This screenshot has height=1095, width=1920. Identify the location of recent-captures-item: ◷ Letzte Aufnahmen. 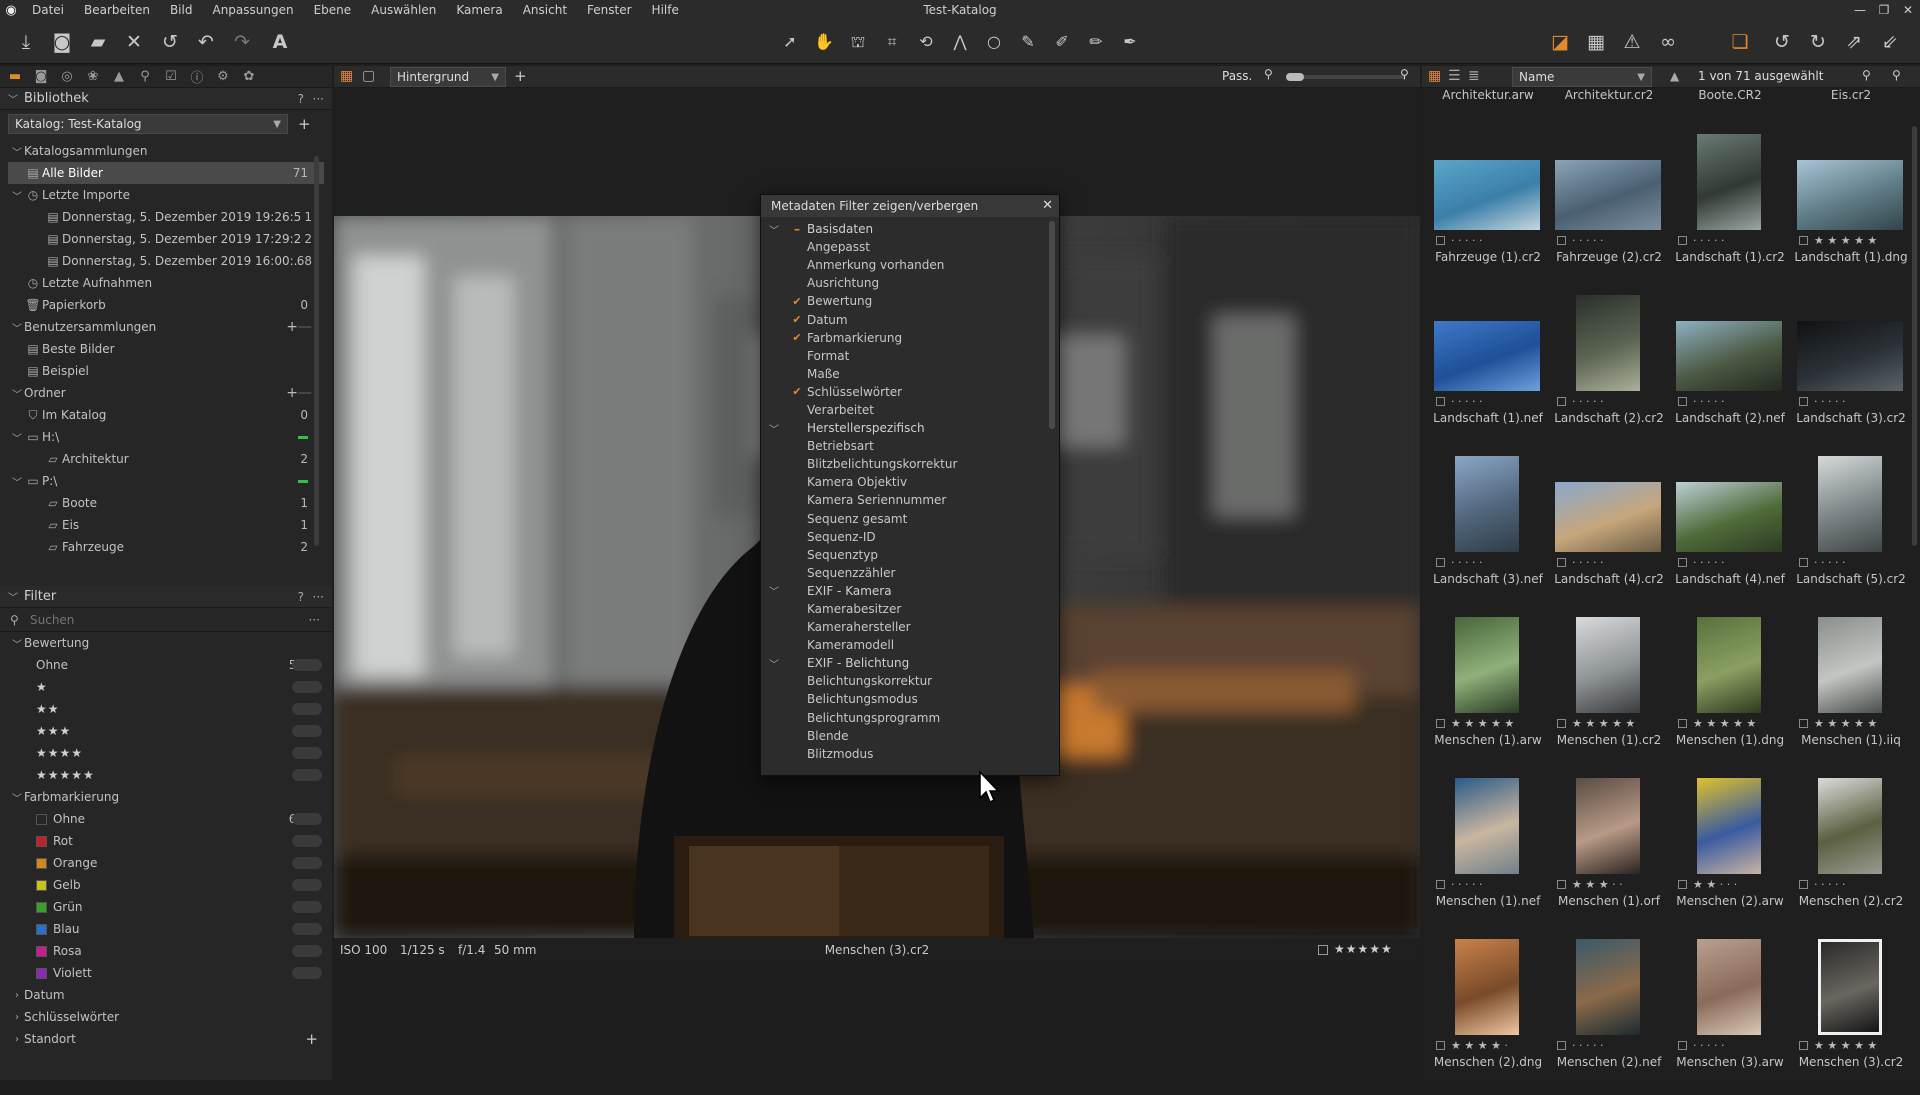
(166, 283).